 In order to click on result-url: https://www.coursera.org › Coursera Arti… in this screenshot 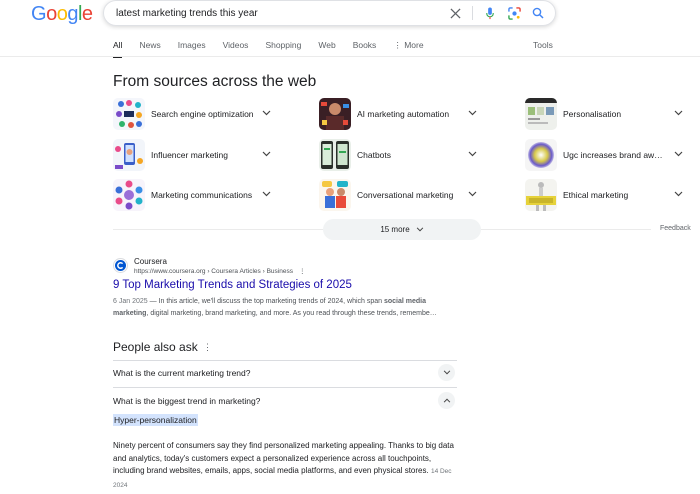, I will do `click(219, 271)`.